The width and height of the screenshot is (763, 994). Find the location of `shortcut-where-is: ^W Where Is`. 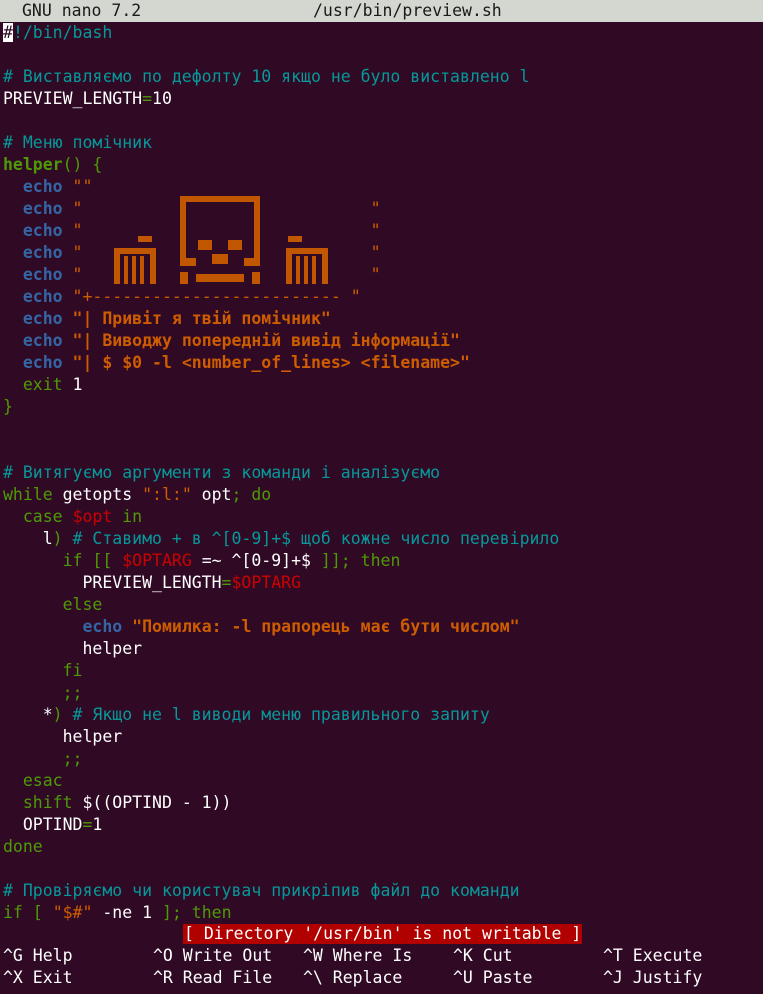

shortcut-where-is: ^W Where Is is located at coordinates (357, 956).